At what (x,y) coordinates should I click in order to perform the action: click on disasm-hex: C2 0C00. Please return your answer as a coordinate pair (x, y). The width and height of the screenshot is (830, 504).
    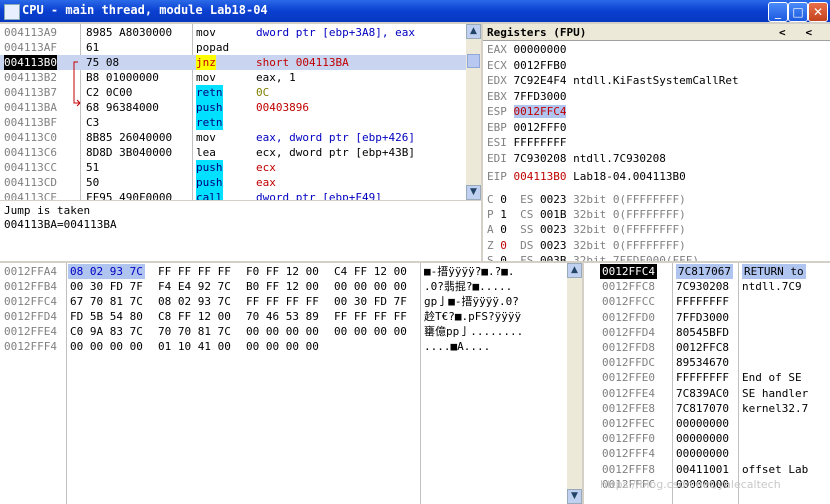
    Looking at the image, I should click on (109, 92).